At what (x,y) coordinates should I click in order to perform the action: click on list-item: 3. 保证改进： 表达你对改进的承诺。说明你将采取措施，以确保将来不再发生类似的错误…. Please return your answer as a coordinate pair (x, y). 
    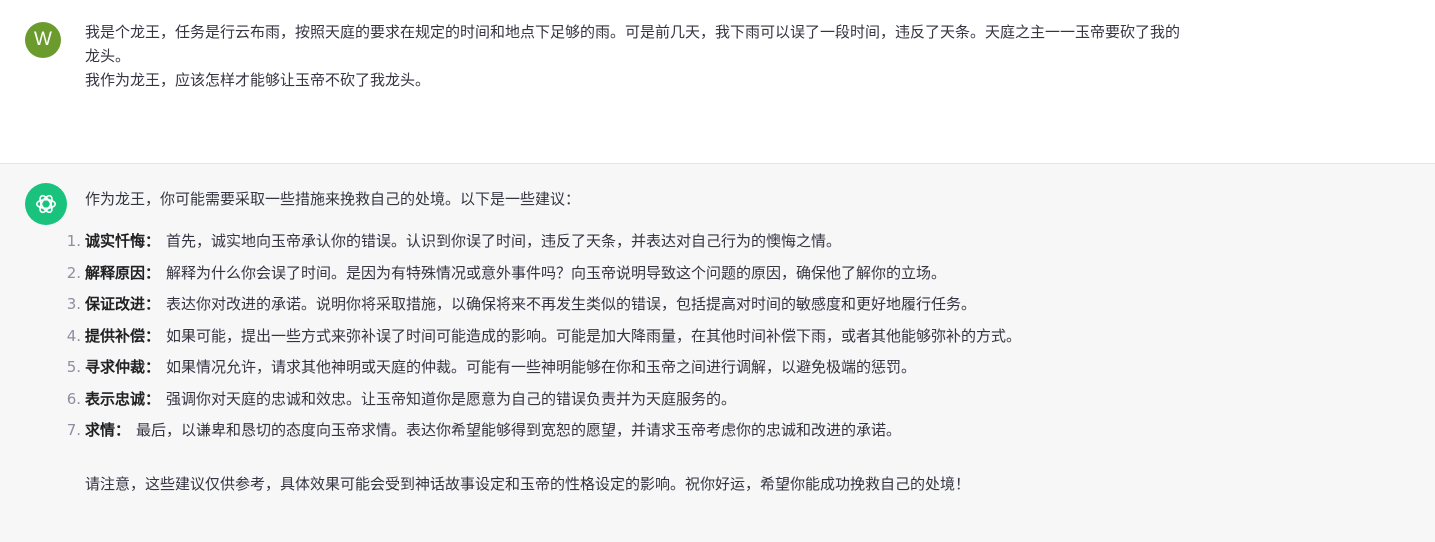
    Looking at the image, I should click on (736, 305).